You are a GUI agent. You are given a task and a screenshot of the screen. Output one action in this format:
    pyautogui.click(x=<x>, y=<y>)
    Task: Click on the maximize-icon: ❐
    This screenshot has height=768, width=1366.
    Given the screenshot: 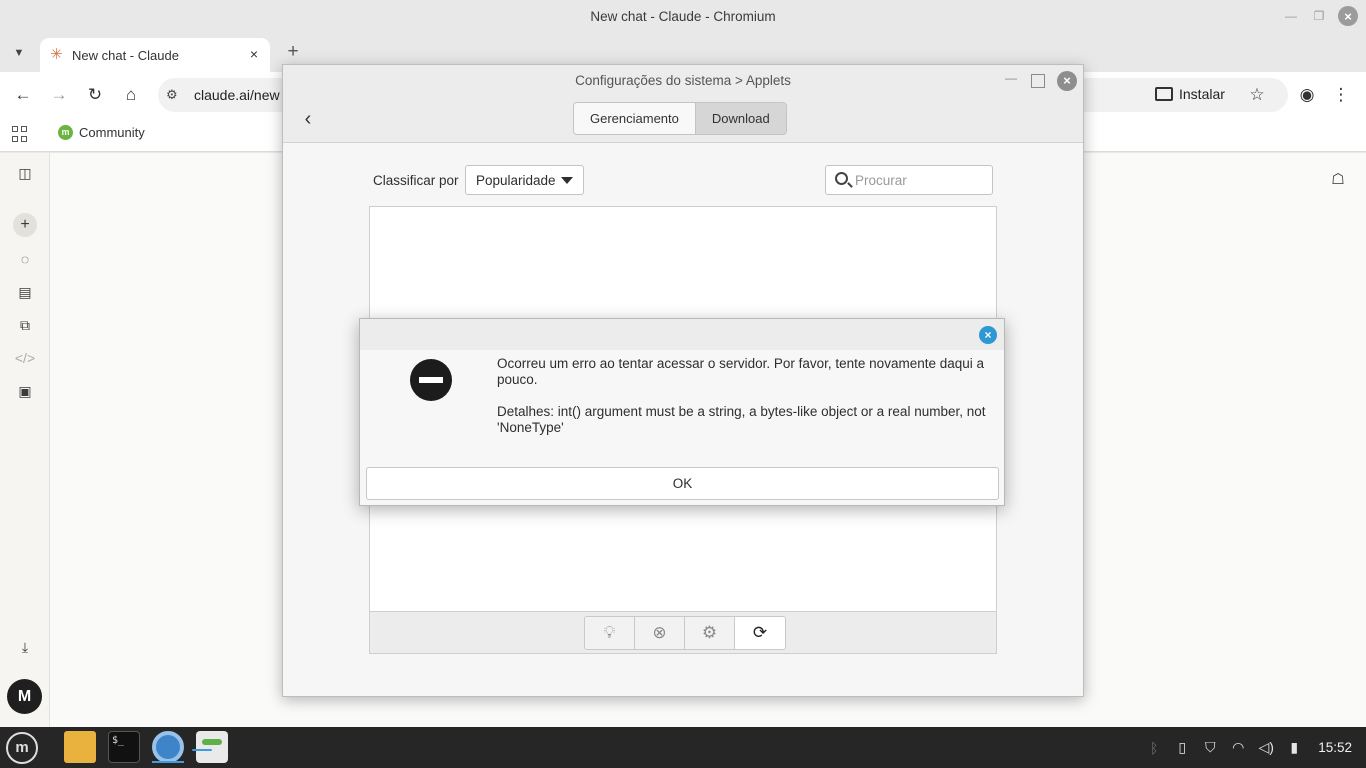 What is the action you would take?
    pyautogui.click(x=1319, y=16)
    